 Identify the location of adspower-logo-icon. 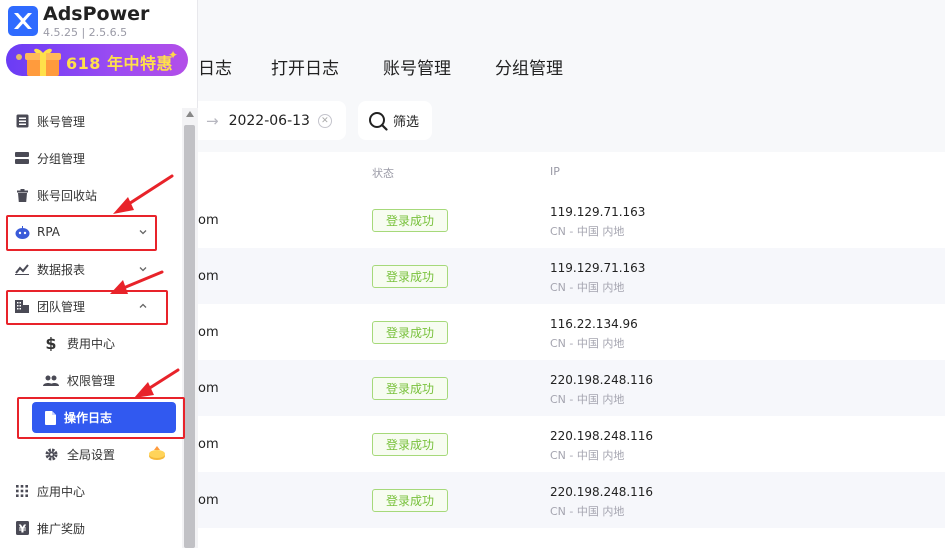
(23, 21).